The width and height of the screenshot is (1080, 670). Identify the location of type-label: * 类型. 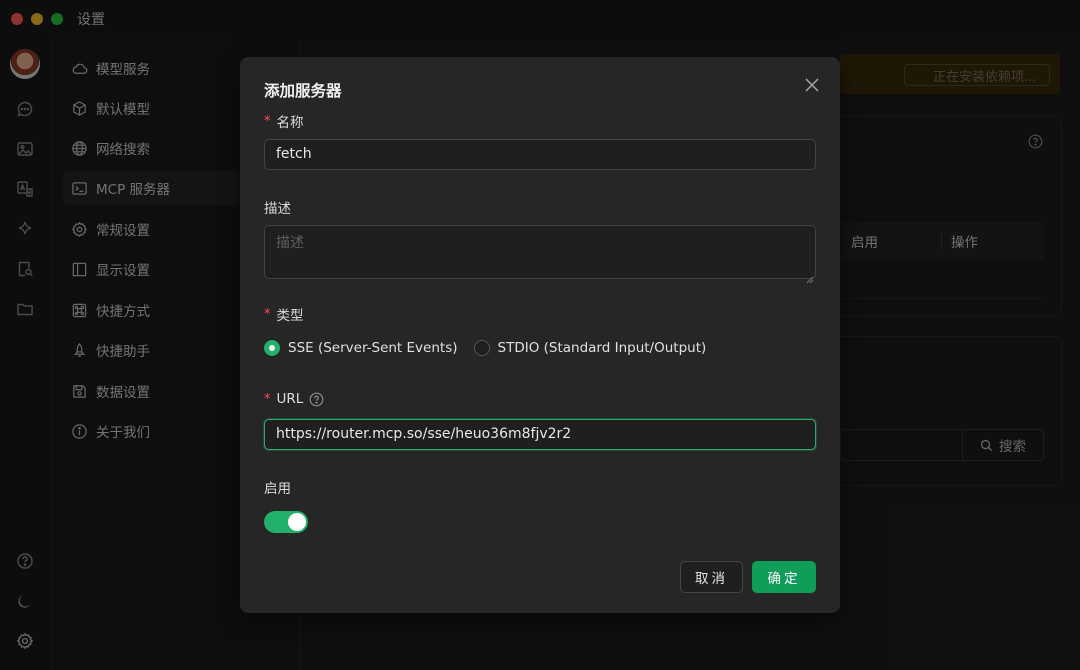
(284, 314).